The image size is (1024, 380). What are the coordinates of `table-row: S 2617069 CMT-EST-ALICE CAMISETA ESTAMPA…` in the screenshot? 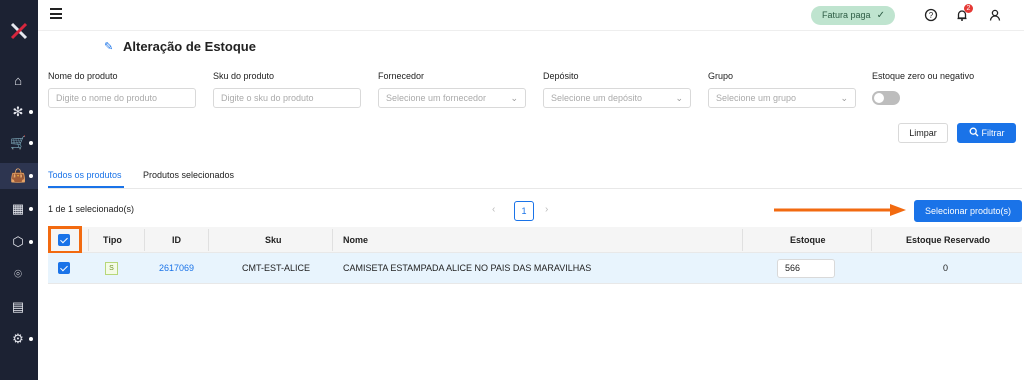 It's located at (535, 268).